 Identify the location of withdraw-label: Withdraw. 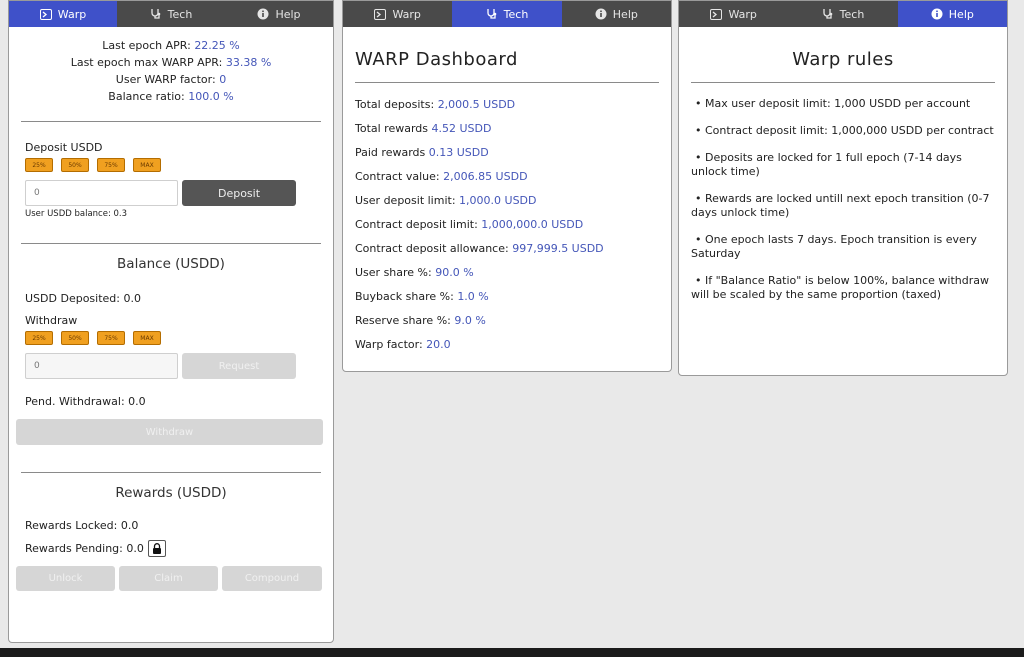
(51, 320).